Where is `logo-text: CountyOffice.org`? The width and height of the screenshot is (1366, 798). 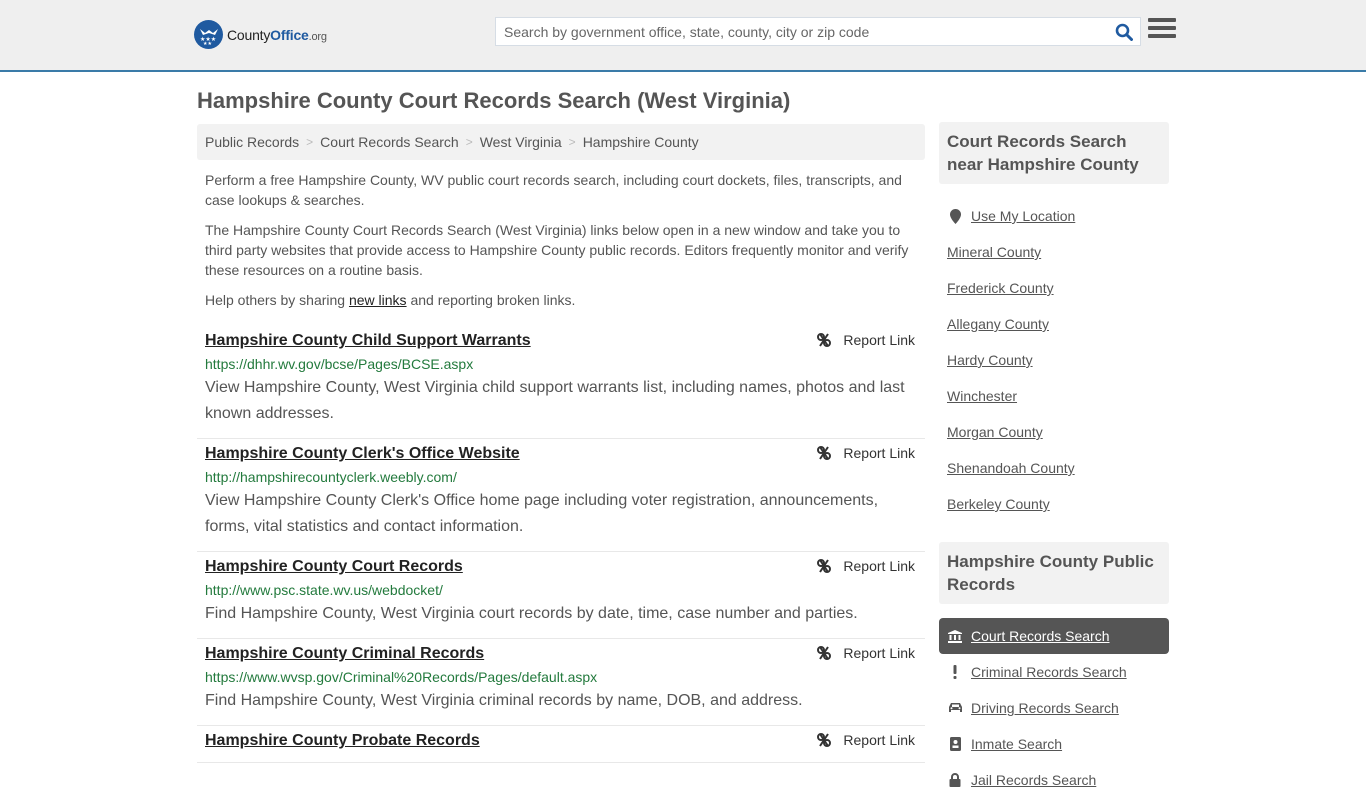
logo-text: CountyOffice.org is located at coordinates (277, 35).